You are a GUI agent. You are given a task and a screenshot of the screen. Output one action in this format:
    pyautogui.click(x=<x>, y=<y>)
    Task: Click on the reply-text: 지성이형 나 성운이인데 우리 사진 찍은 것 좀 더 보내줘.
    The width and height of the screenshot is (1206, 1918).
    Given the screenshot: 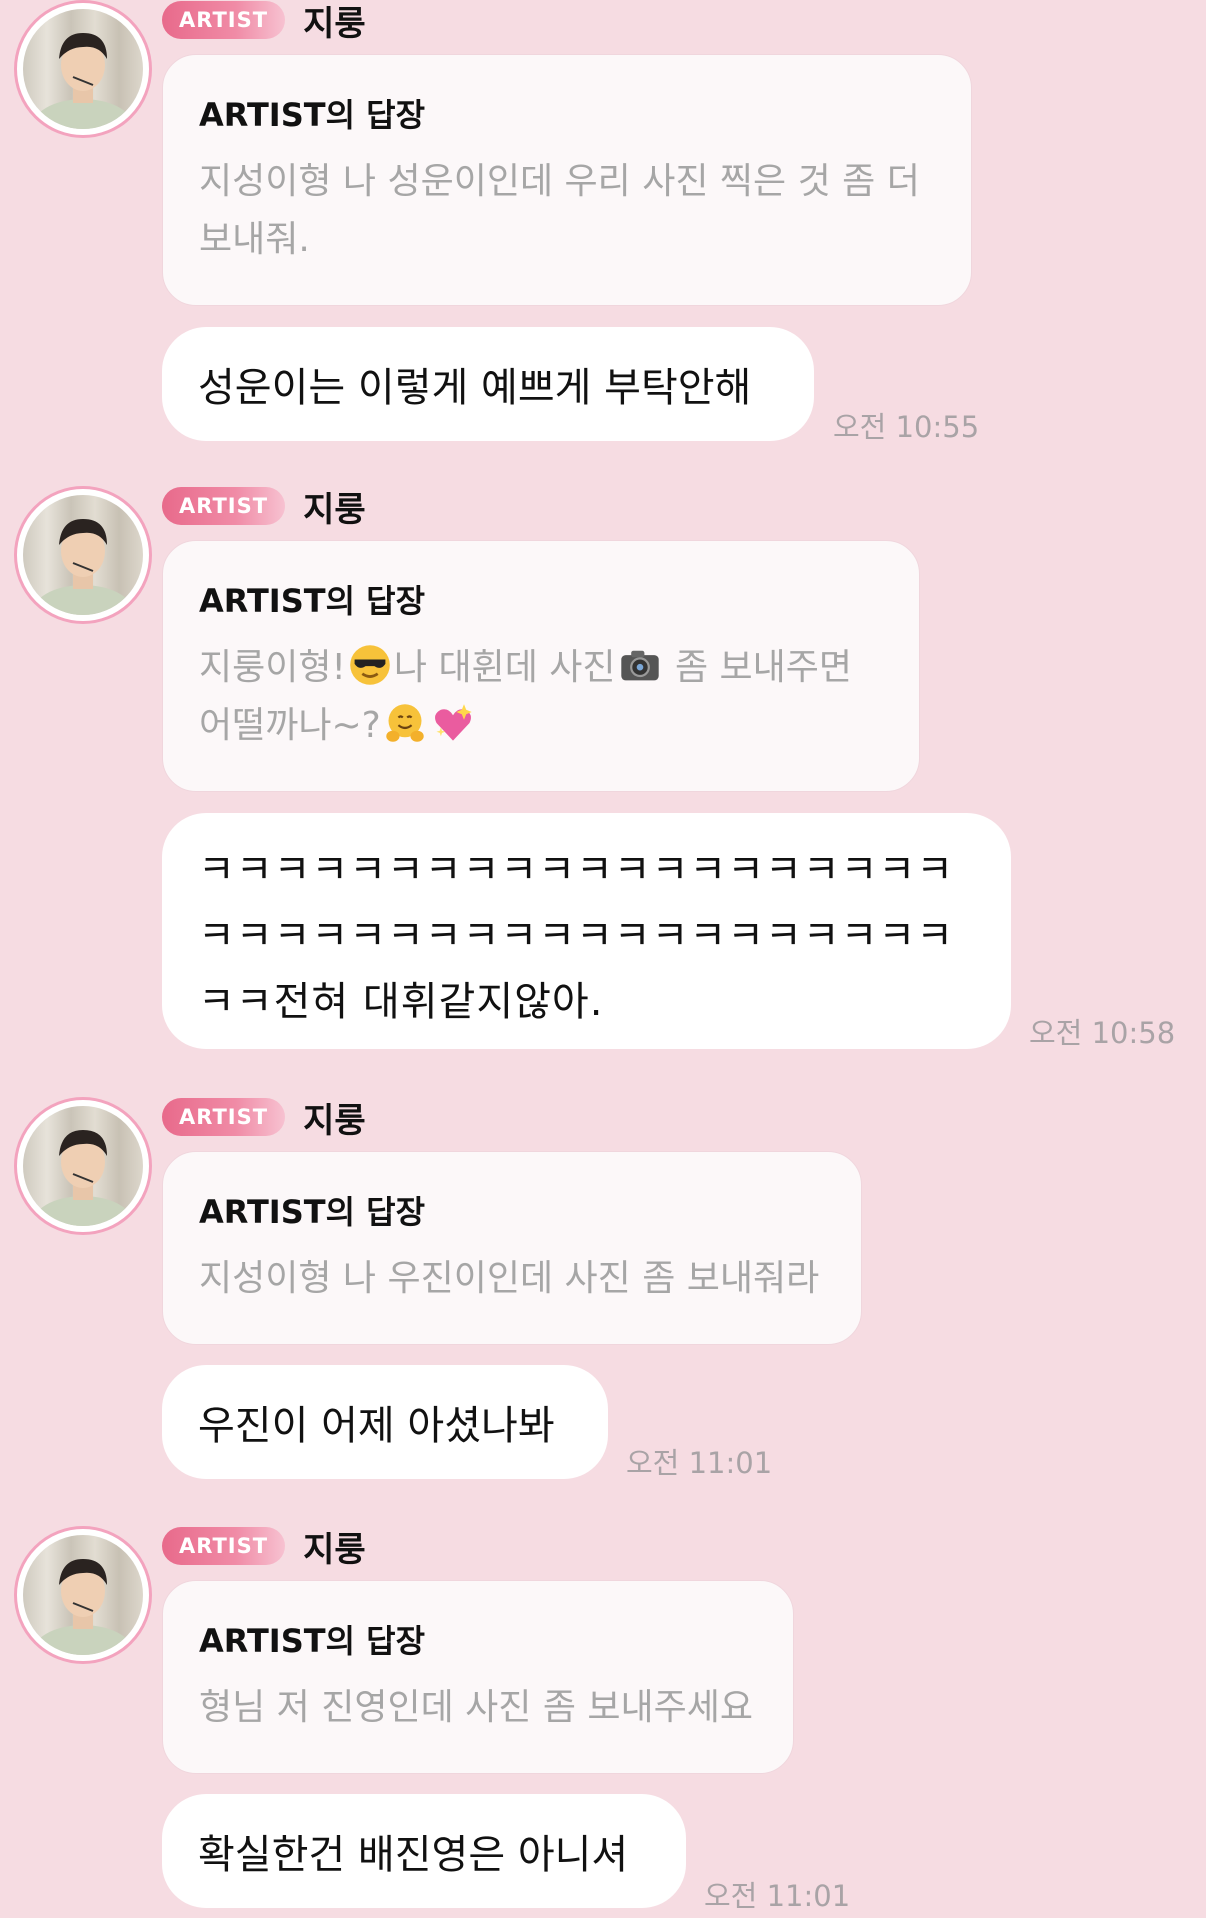 What is the action you would take?
    pyautogui.click(x=567, y=211)
    